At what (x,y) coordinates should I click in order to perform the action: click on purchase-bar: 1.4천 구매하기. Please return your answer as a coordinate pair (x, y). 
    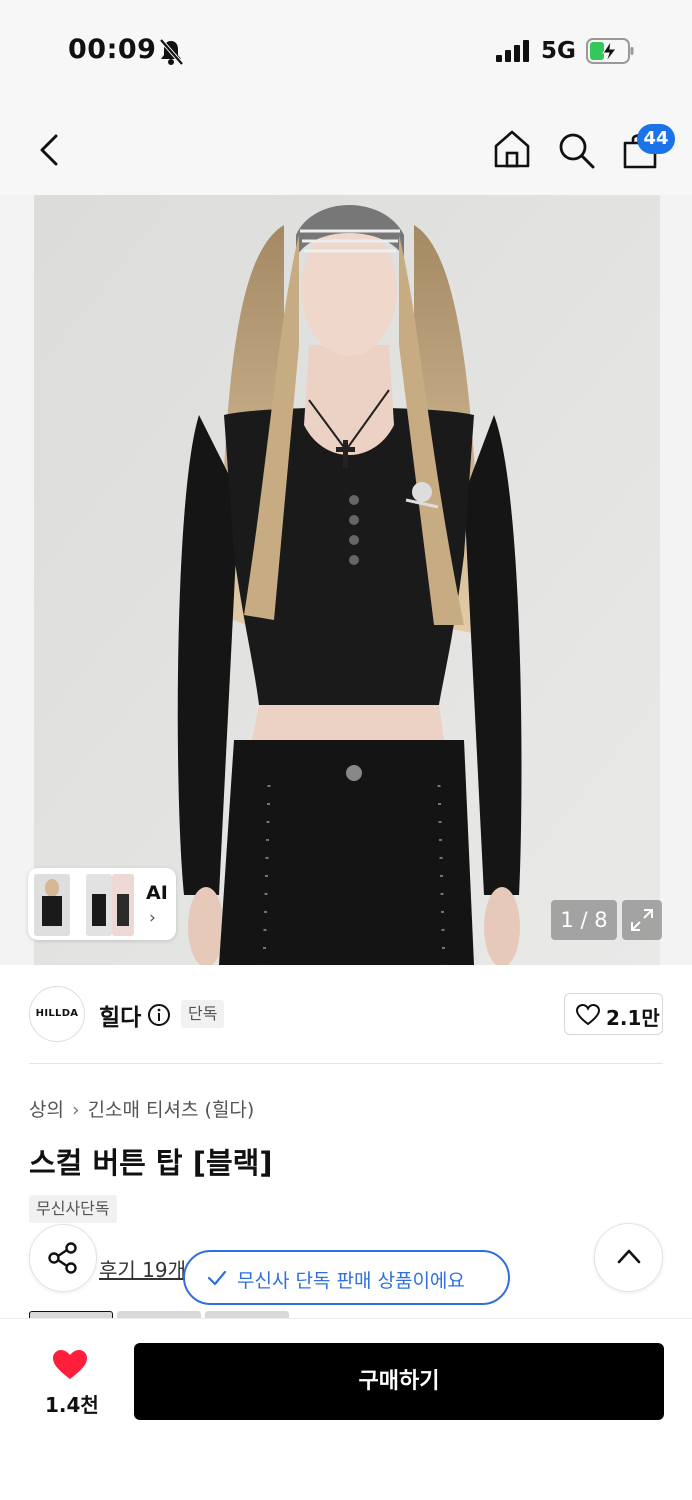
    Looking at the image, I should click on (346, 1409).